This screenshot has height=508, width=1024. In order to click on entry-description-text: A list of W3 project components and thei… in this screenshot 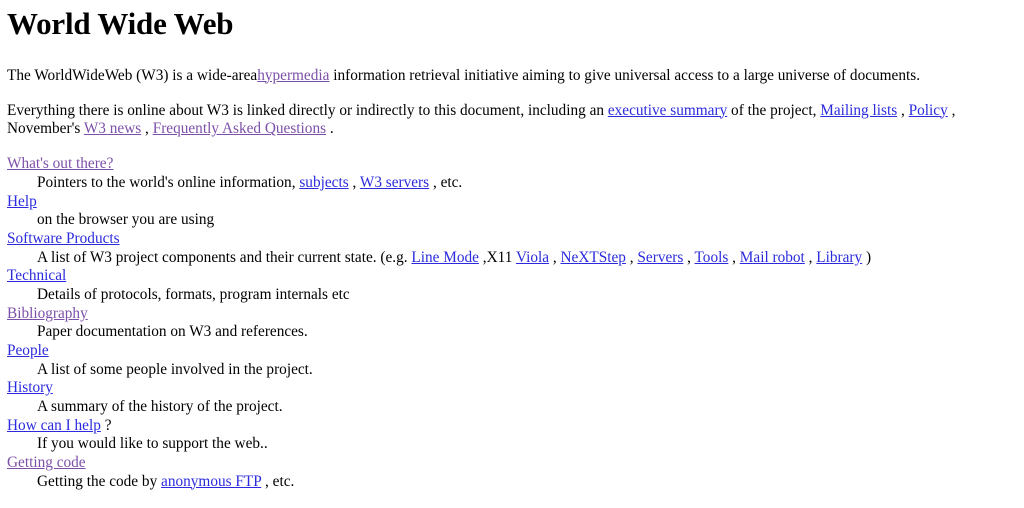, I will do `click(222, 257)`.